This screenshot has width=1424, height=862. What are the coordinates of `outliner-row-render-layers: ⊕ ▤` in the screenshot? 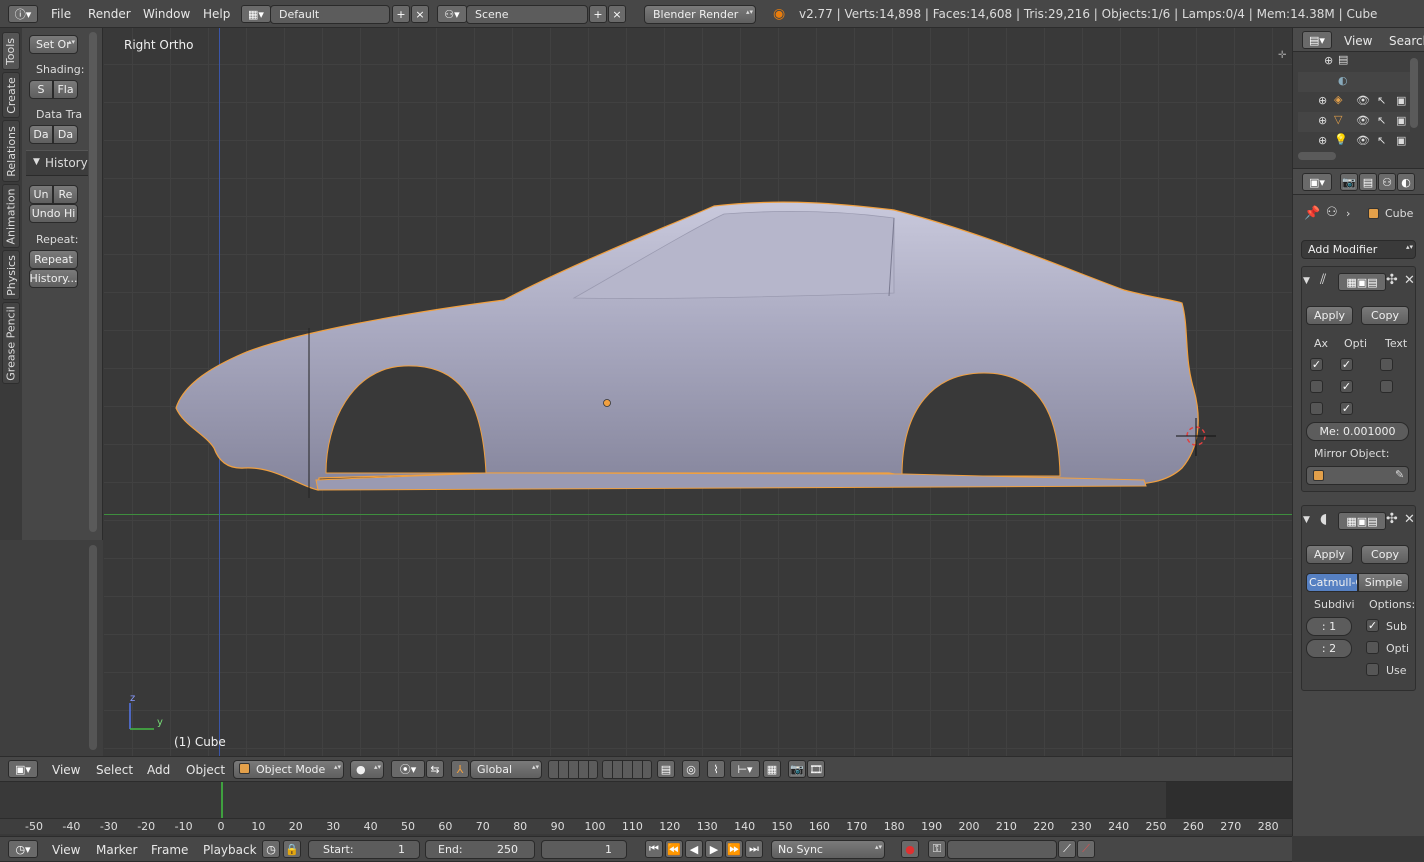 It's located at (1354, 62).